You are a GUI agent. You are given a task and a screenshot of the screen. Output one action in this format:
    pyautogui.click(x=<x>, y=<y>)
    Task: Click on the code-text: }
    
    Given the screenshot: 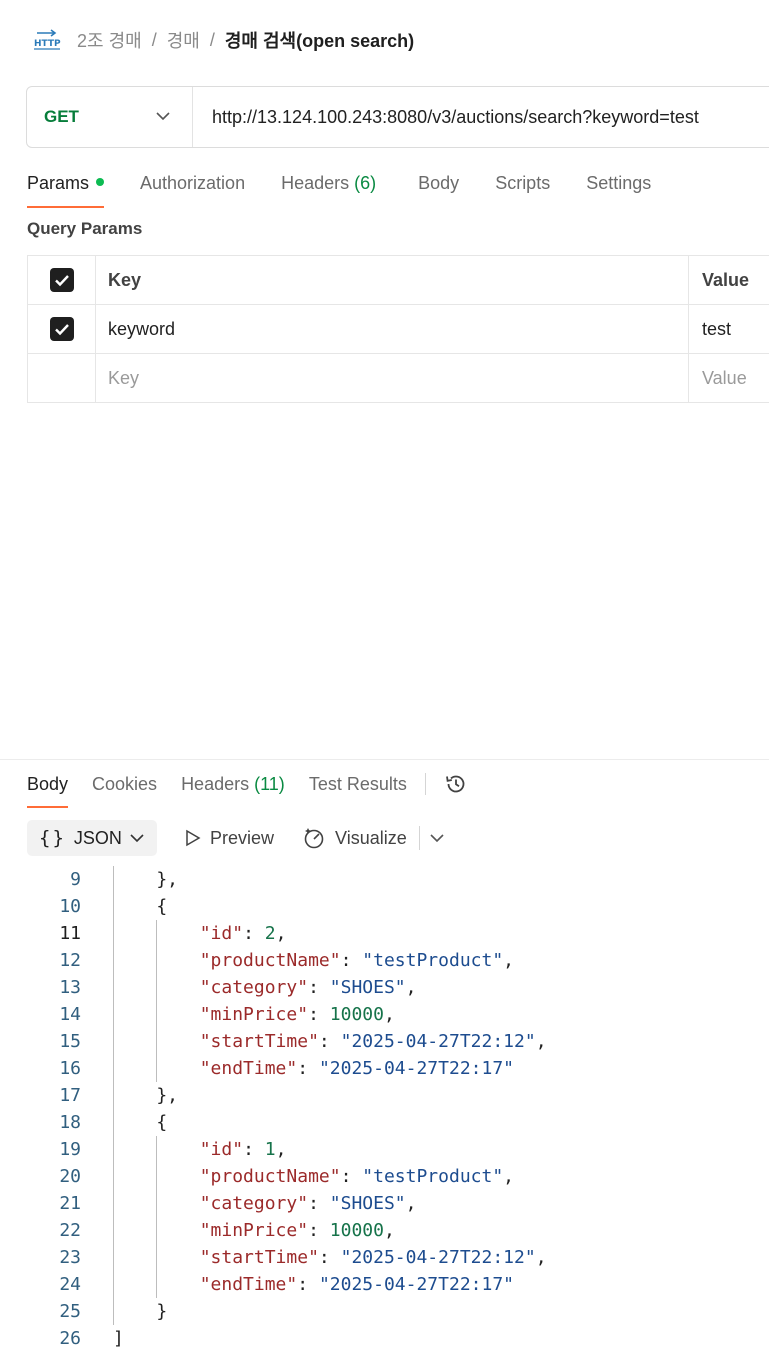 What is the action you would take?
    pyautogui.click(x=140, y=1311)
    